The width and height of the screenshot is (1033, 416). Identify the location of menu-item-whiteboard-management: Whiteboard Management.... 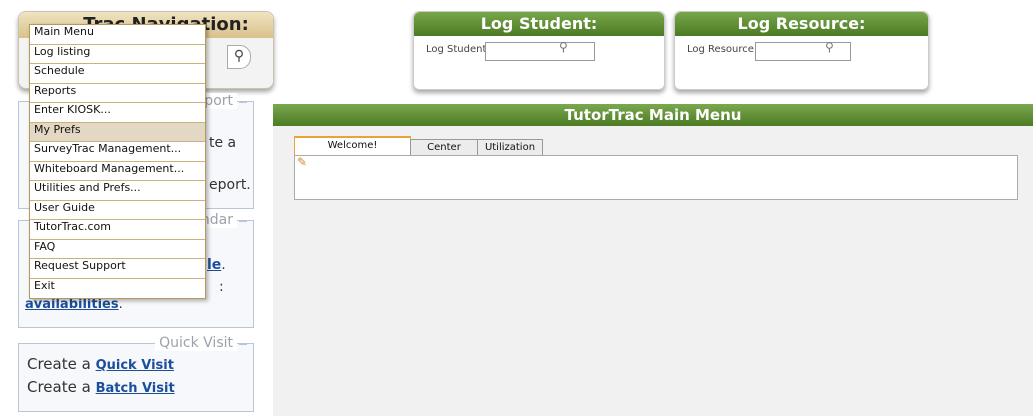
(117, 171).